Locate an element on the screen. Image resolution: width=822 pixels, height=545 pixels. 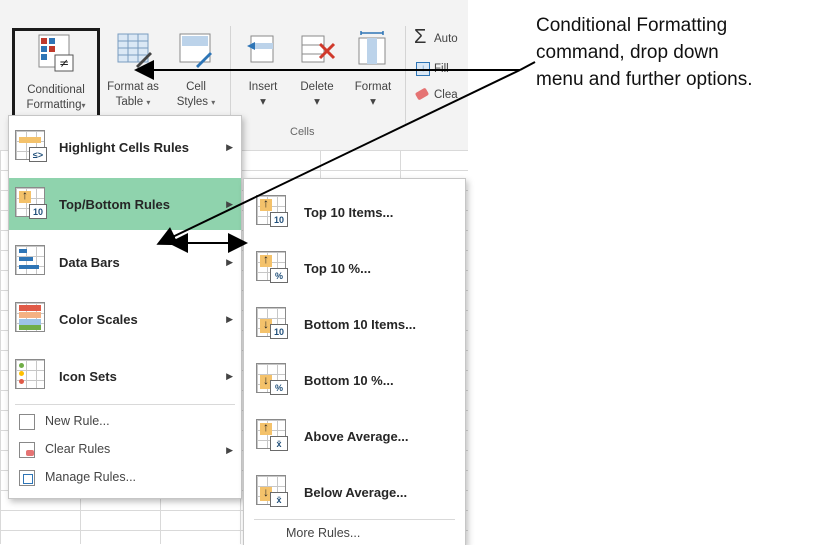
format-button: Format ▾ is located at coordinates (373, 75).